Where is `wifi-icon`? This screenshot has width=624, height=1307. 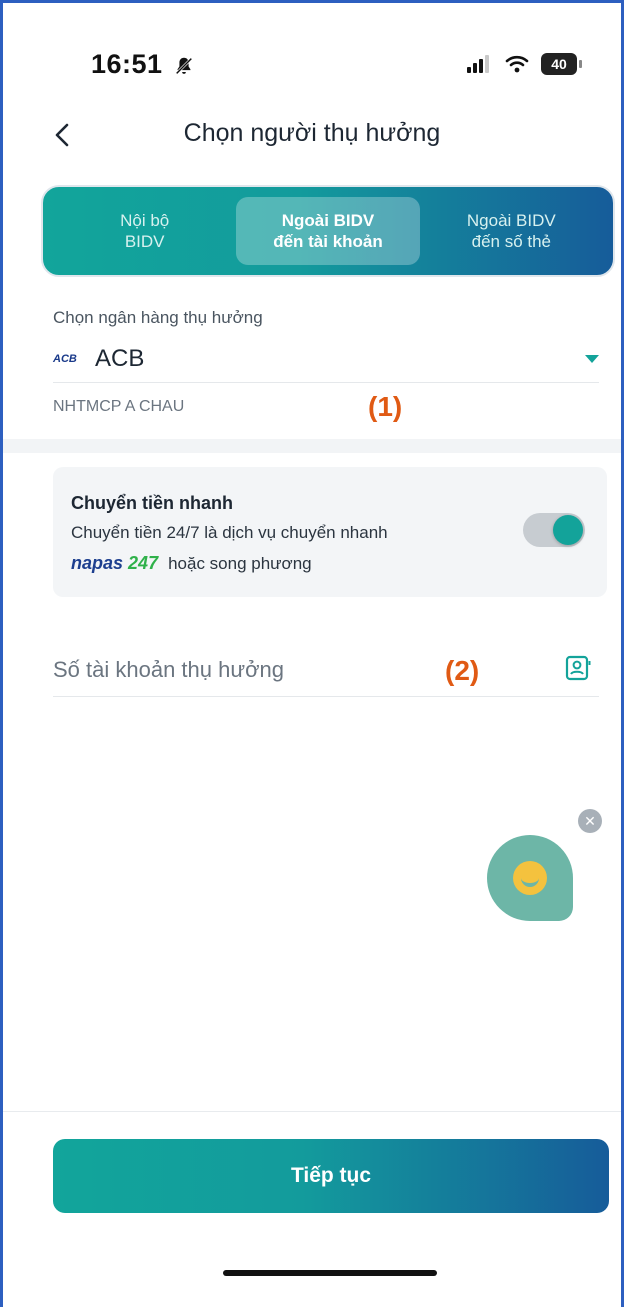
wifi-icon is located at coordinates (517, 64).